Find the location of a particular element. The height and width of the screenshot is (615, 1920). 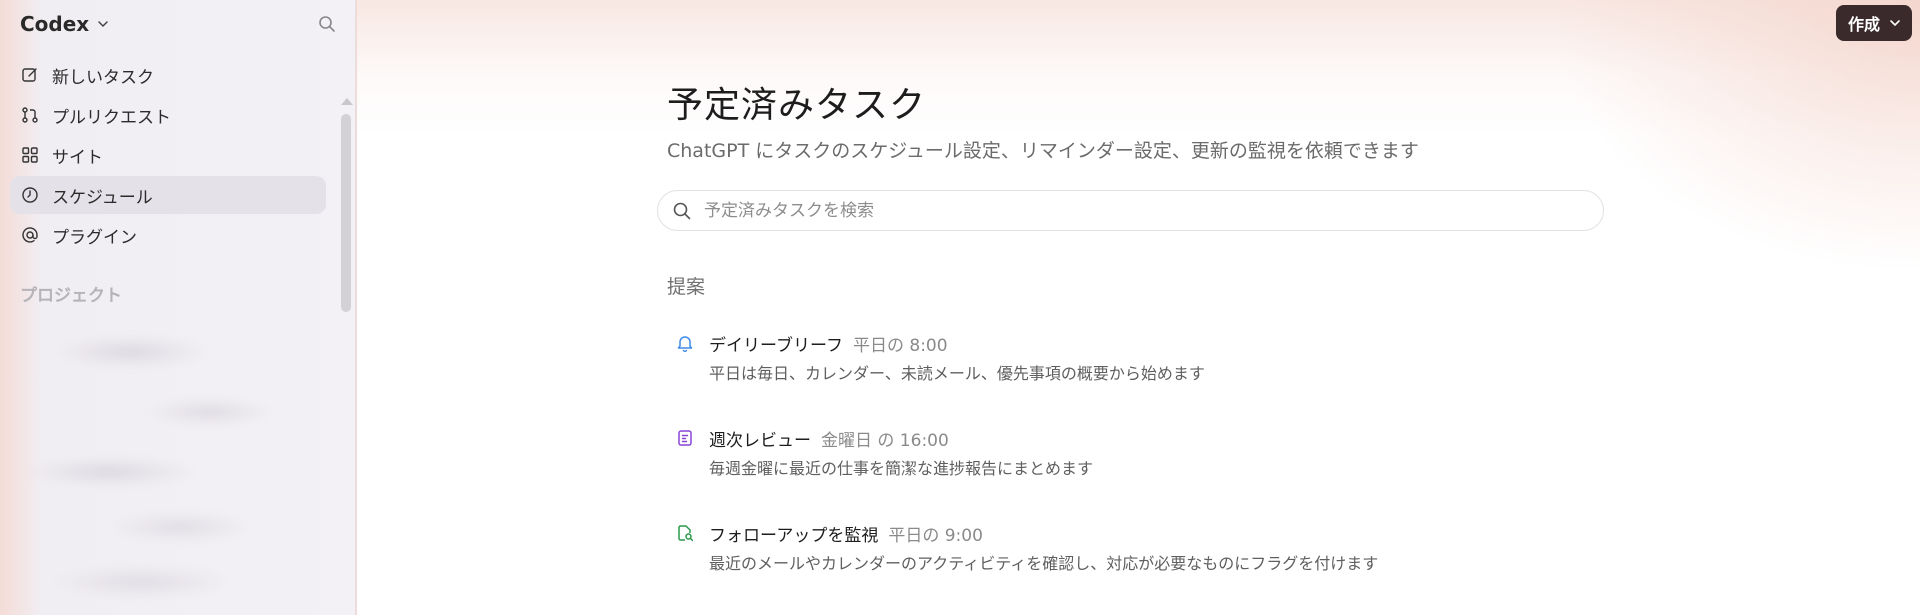

project-list-blurred is located at coordinates (170, 462).